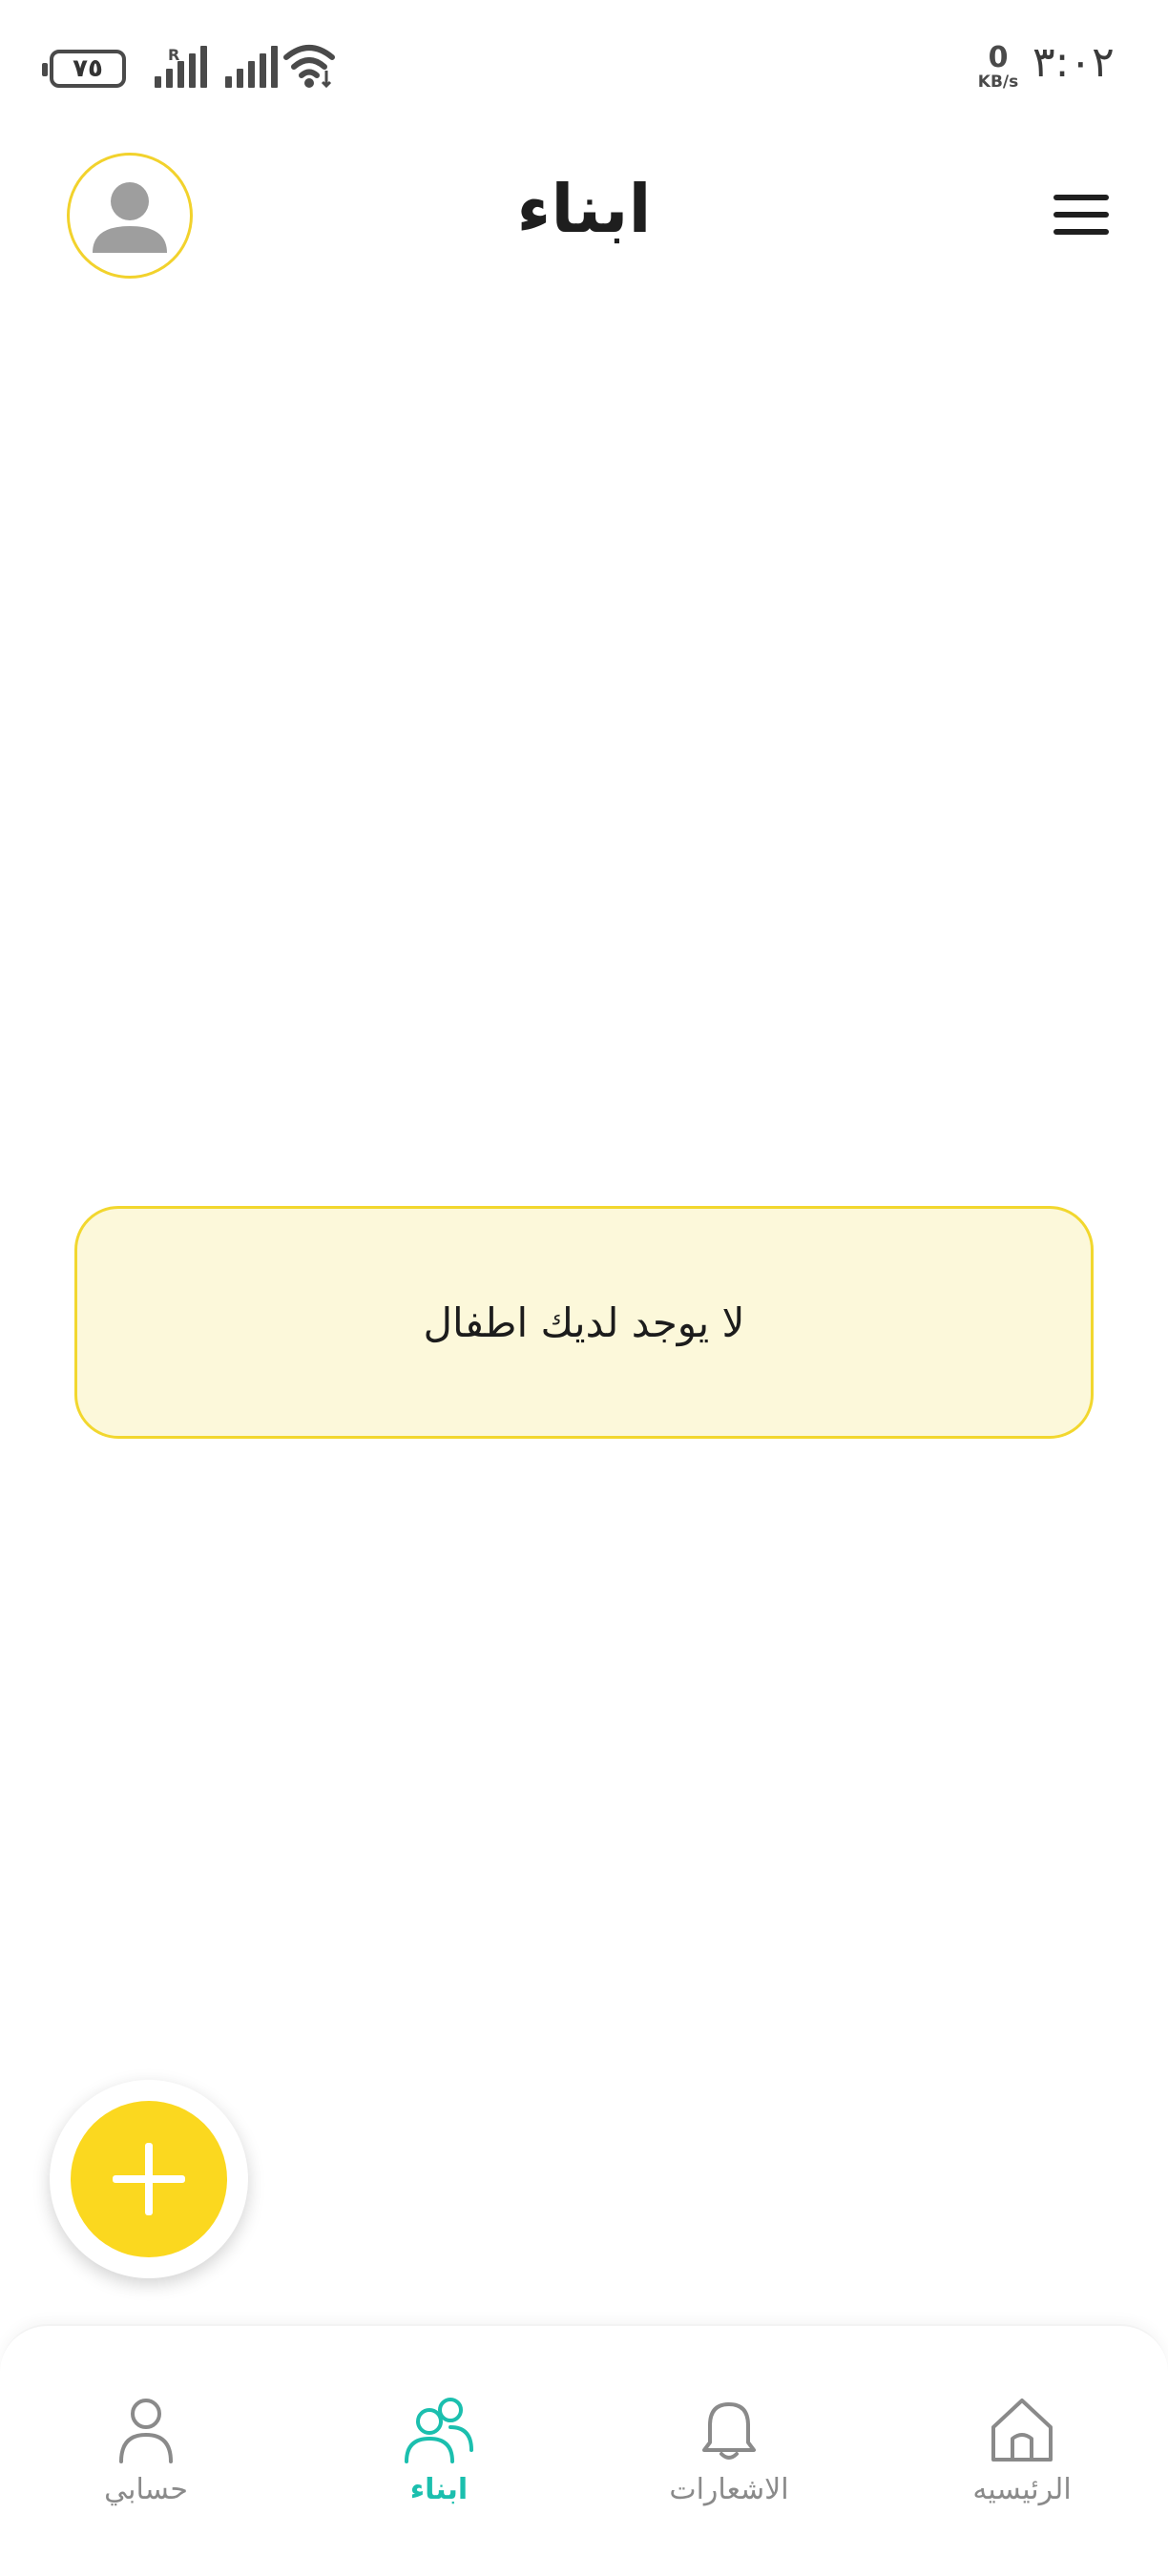 The image size is (1168, 2576). I want to click on network-speed: 0 KB/s, so click(998, 67).